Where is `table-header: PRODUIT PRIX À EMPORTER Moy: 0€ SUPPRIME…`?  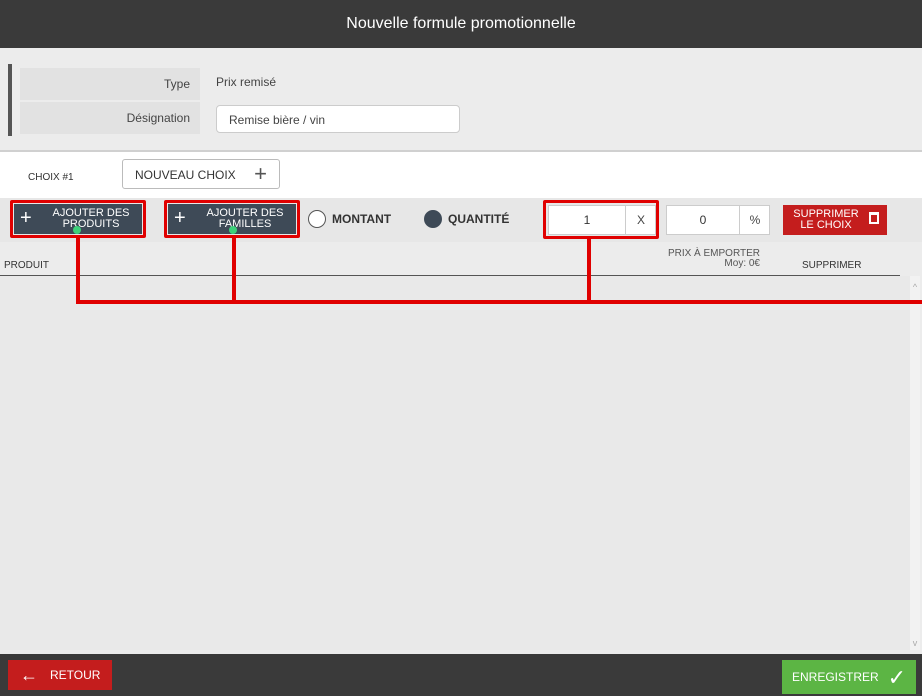
table-header: PRODUIT PRIX À EMPORTER Moy: 0€ SUPPRIME… is located at coordinates (450, 260).